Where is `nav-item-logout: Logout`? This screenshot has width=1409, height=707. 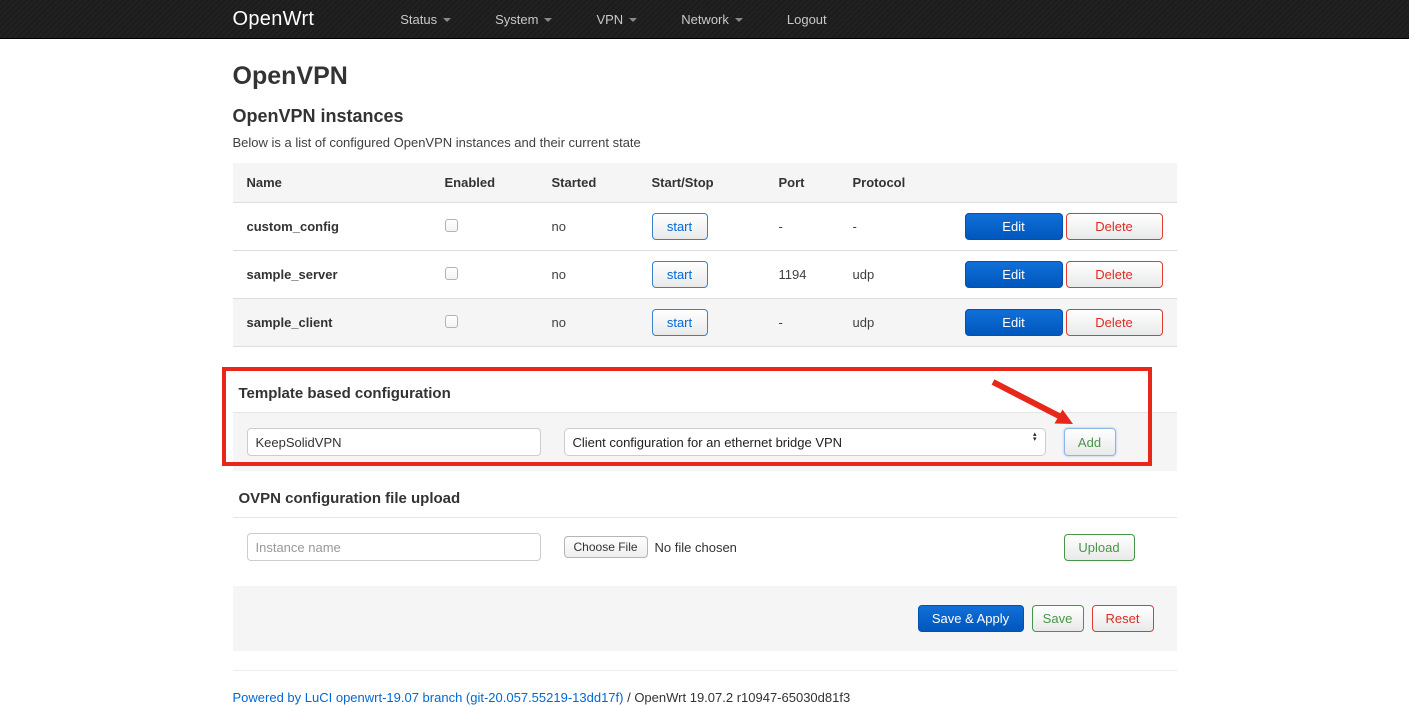 nav-item-logout: Logout is located at coordinates (807, 19).